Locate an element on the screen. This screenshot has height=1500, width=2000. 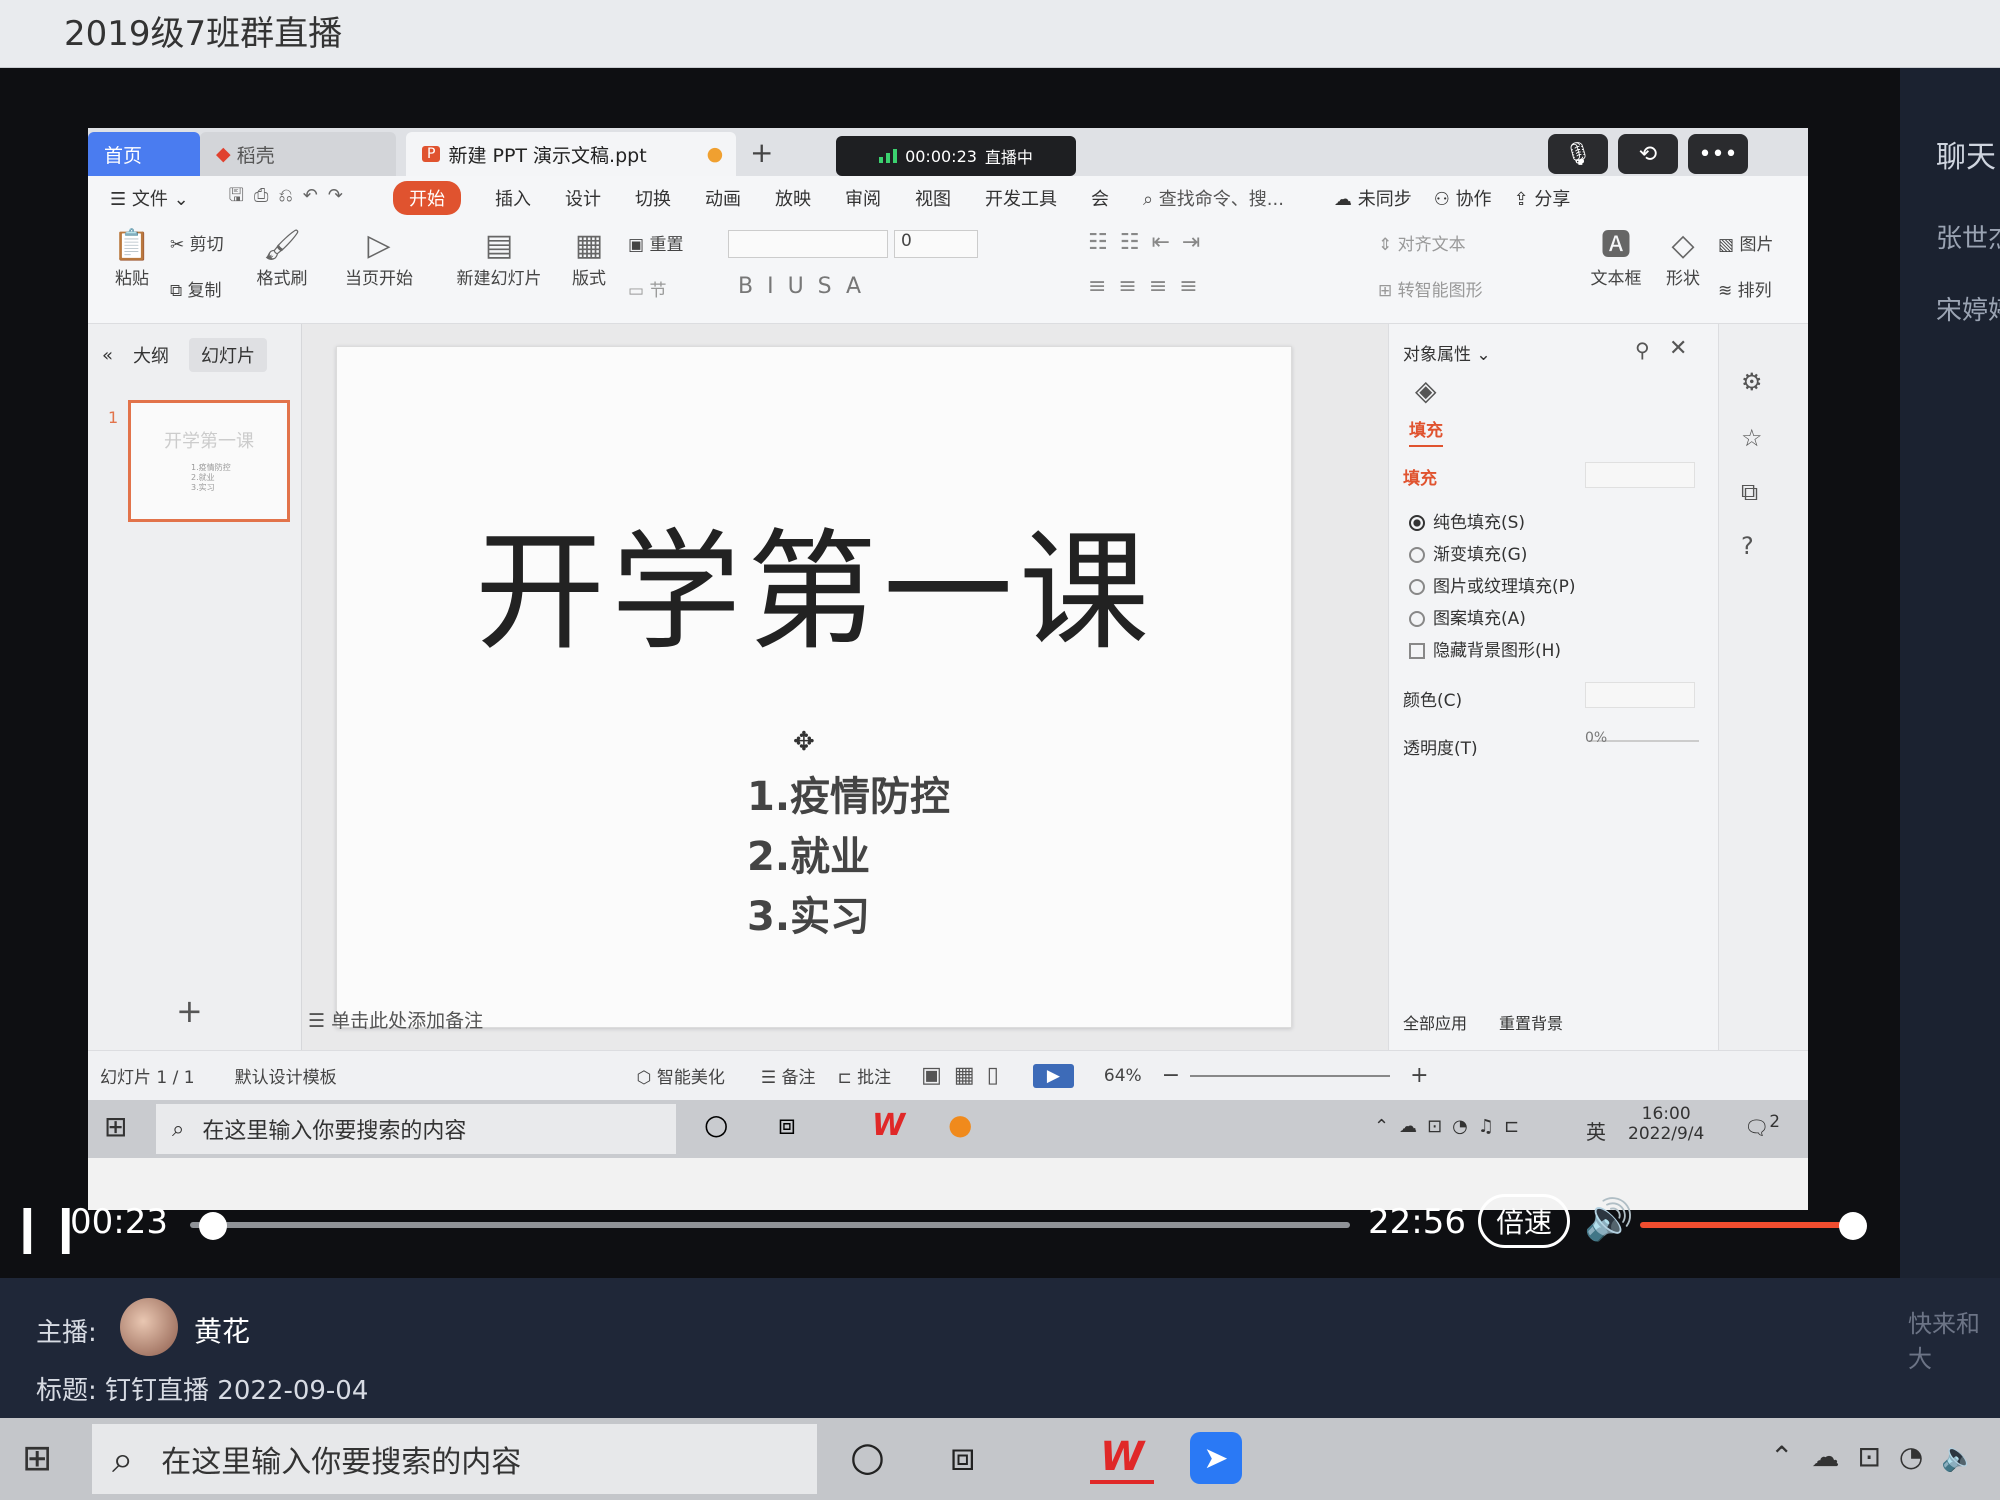
menu-animation: 动画 is located at coordinates (723, 198).